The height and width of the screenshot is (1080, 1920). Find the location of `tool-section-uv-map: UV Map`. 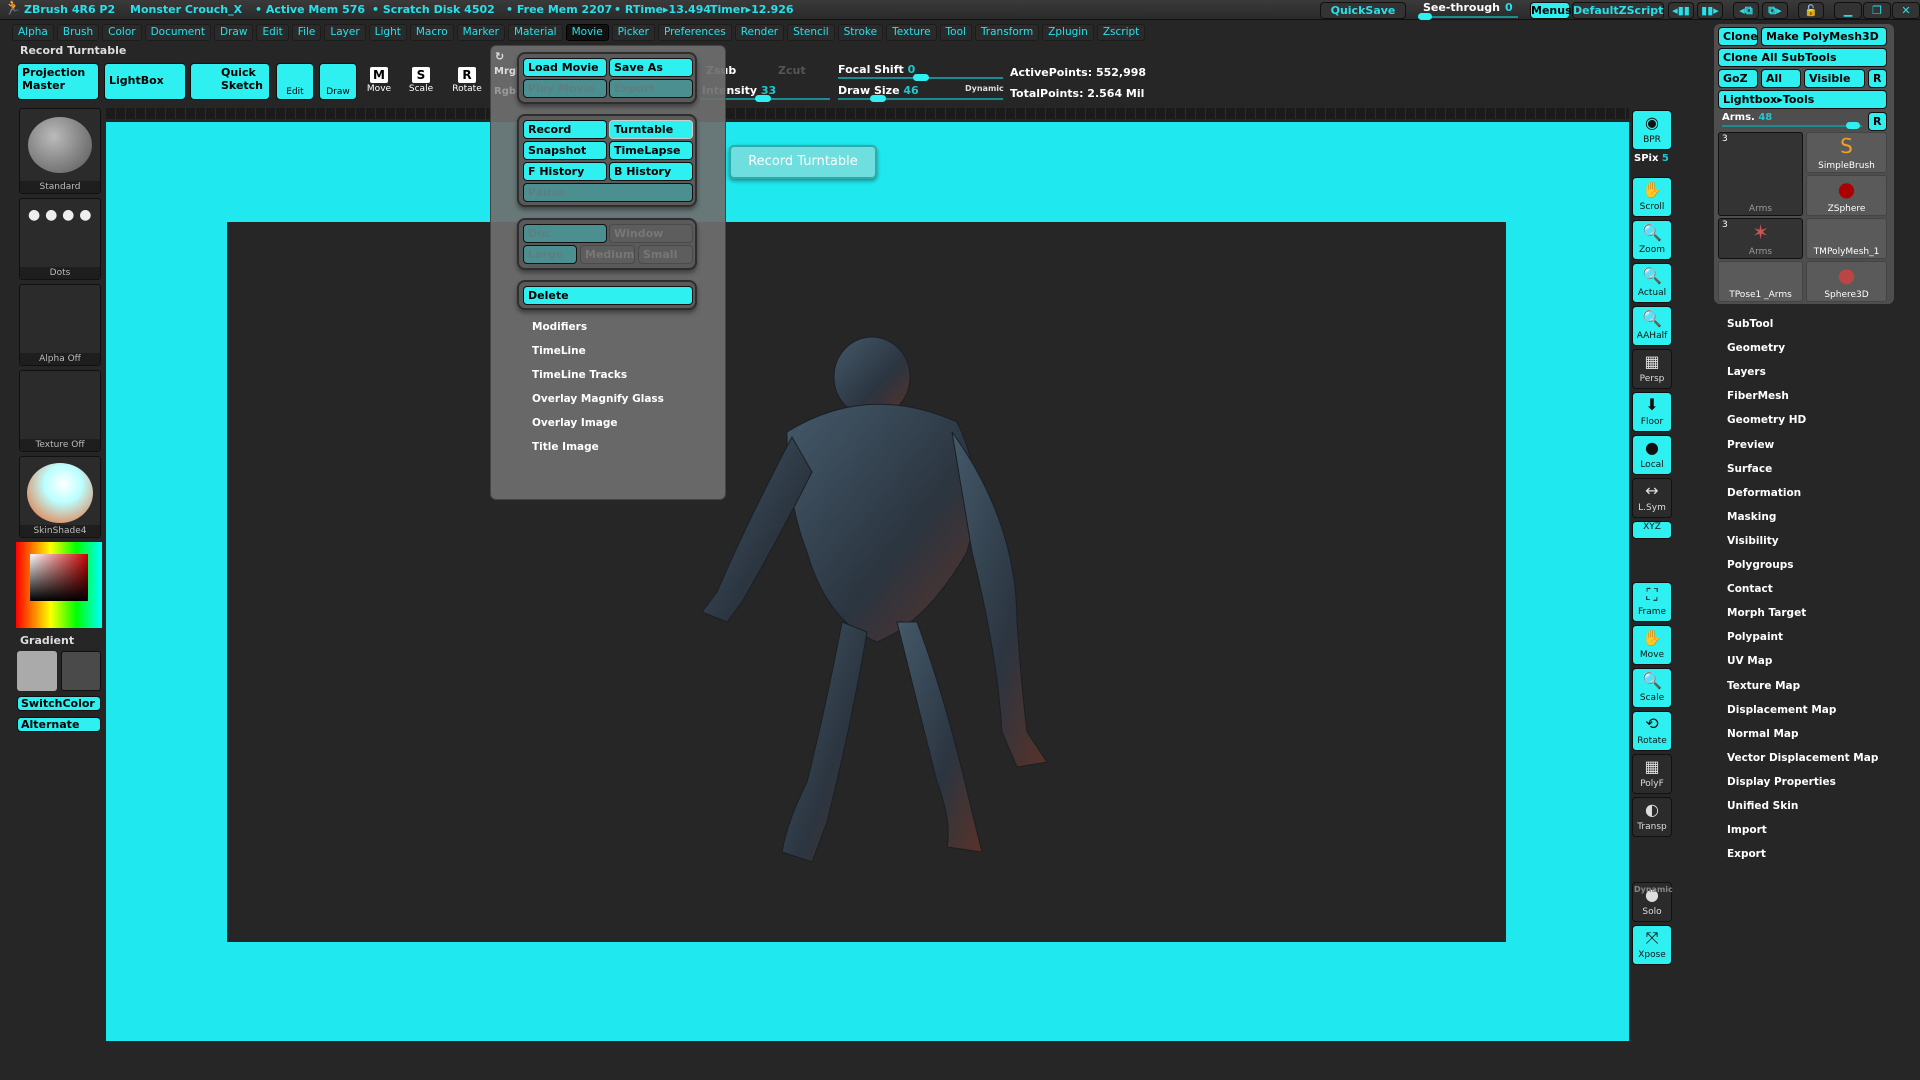

tool-section-uv-map: UV Map is located at coordinates (1749, 661).